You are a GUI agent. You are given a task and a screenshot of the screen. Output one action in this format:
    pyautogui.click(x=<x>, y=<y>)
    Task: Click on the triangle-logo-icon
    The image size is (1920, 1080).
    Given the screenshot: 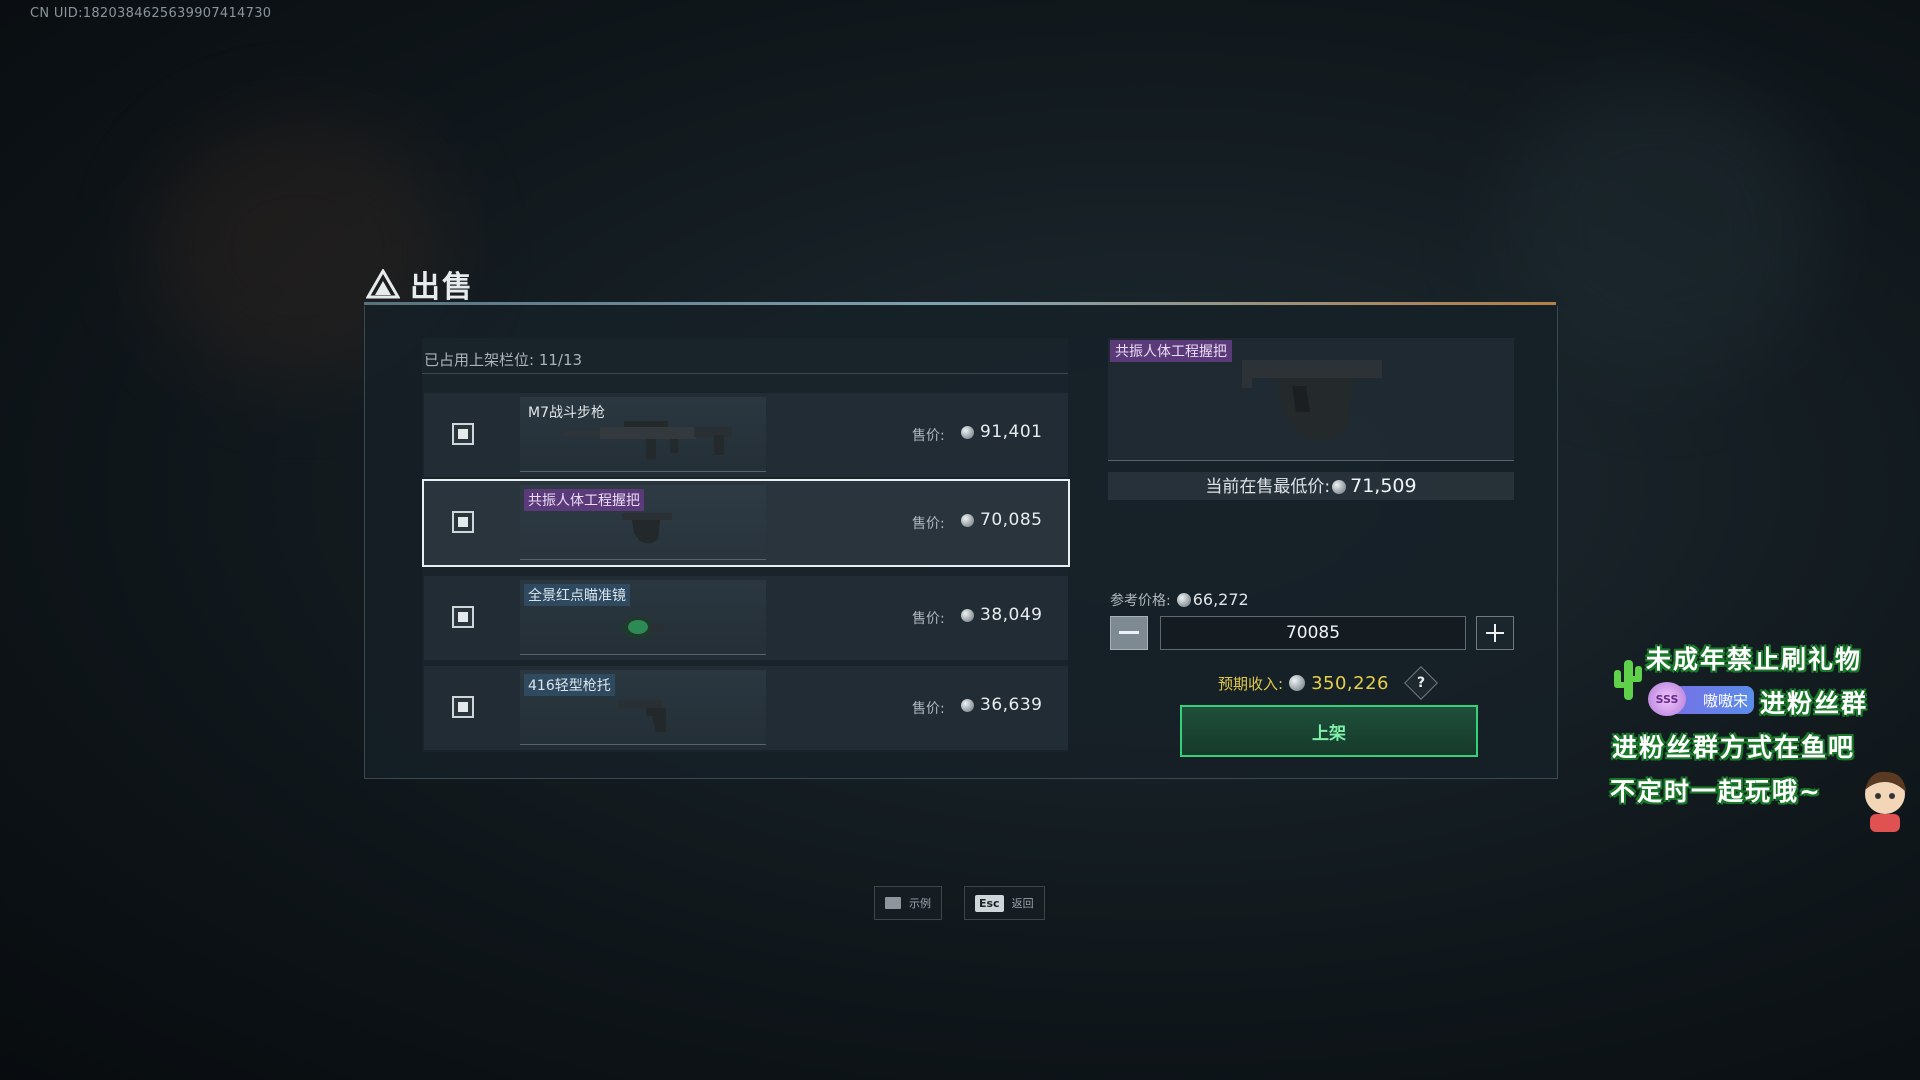 What is the action you would take?
    pyautogui.click(x=383, y=284)
    